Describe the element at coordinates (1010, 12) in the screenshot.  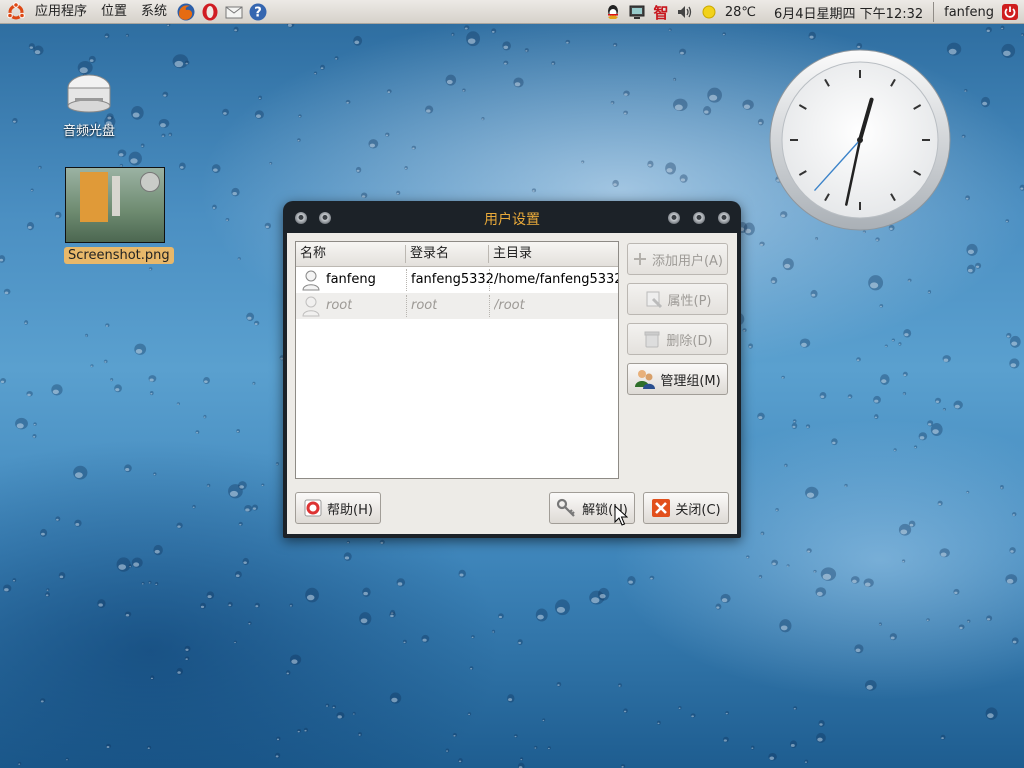
I see `power-icon` at that location.